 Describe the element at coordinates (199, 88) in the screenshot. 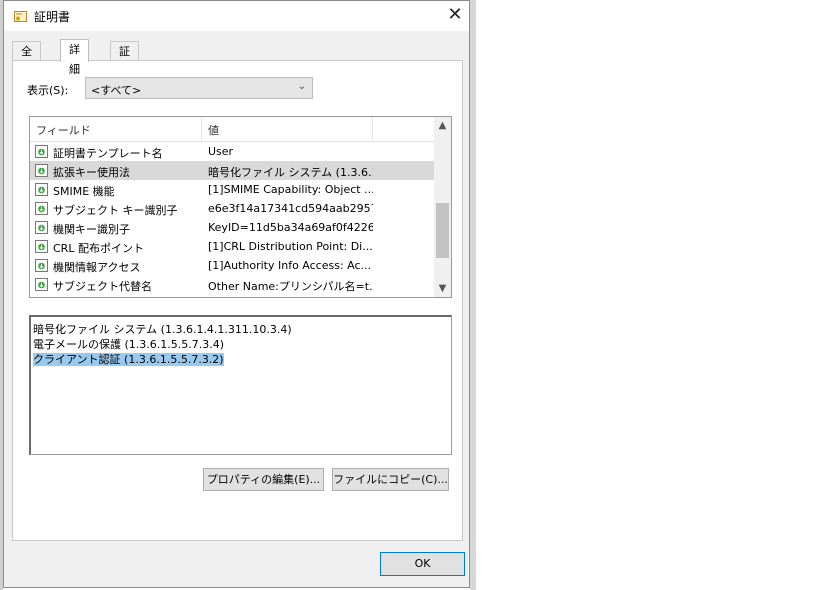

I see `show-select: <すべて> ⌄` at that location.